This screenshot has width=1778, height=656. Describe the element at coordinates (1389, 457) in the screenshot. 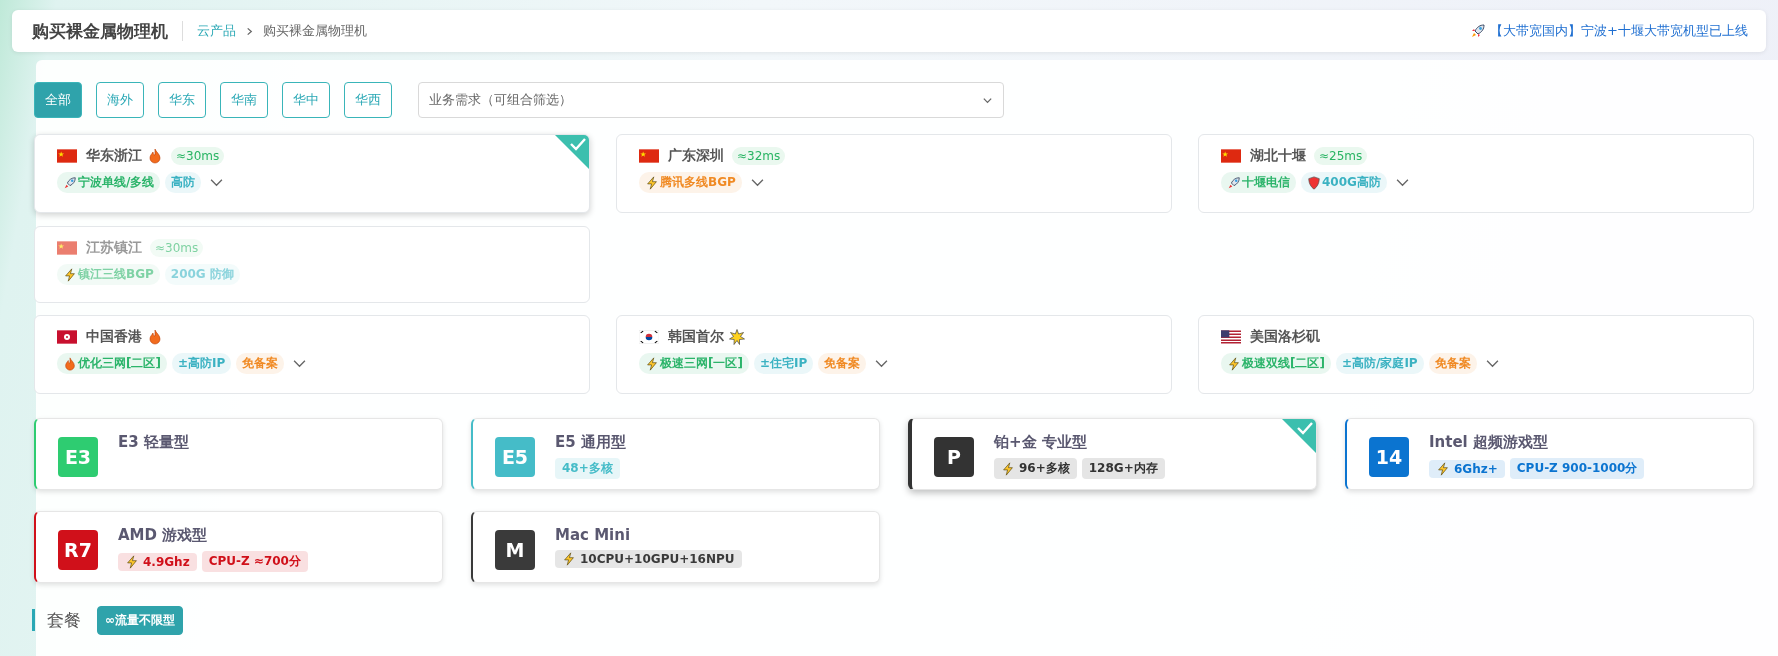

I see `model-badge: 14` at that location.